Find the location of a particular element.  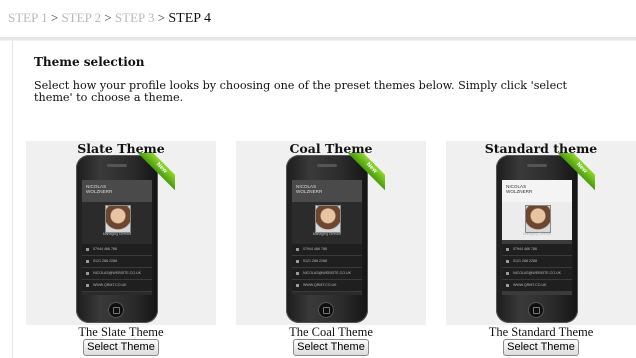

step-3: STEP 3 is located at coordinates (134, 17).